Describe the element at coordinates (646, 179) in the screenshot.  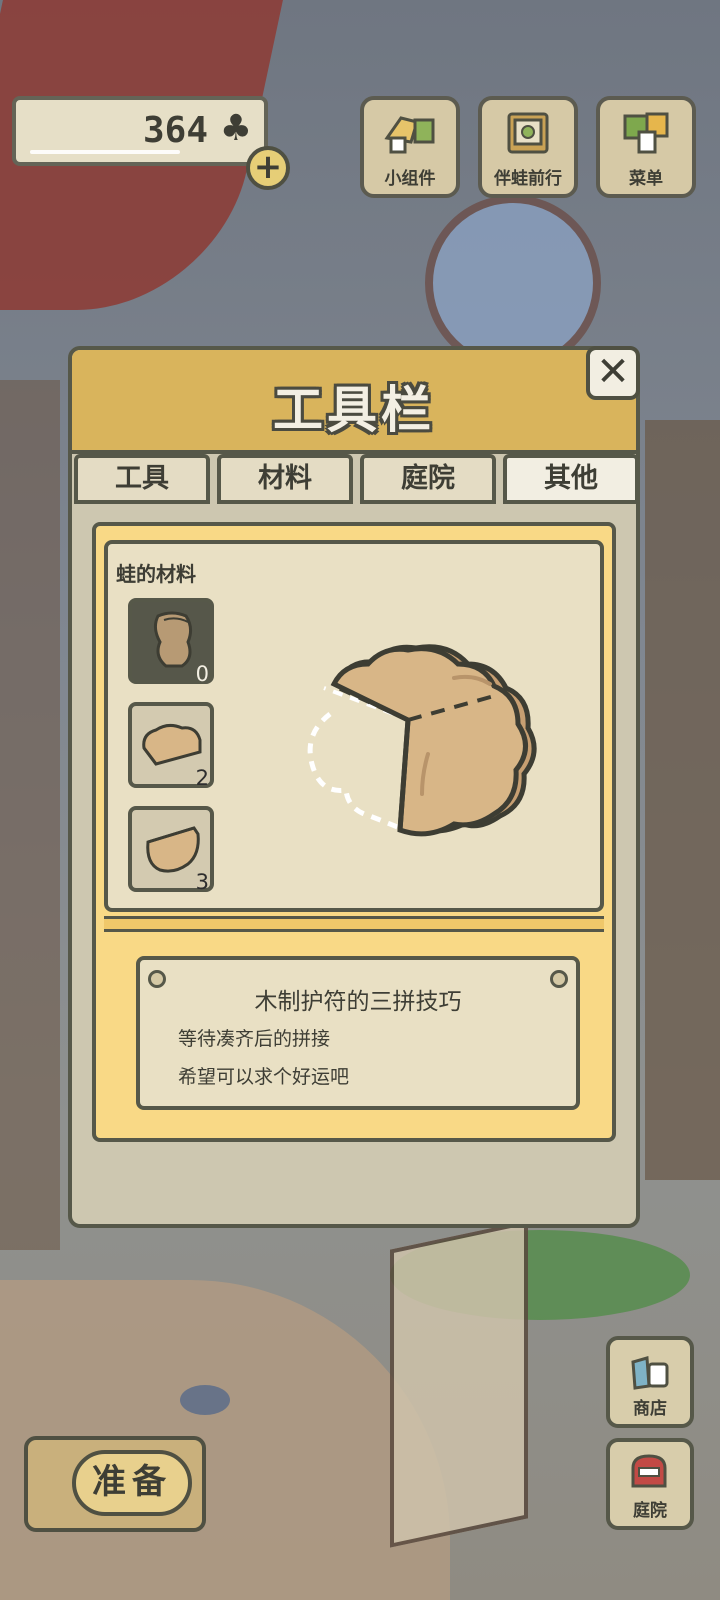
I see `menu-button-label: 菜单` at that location.